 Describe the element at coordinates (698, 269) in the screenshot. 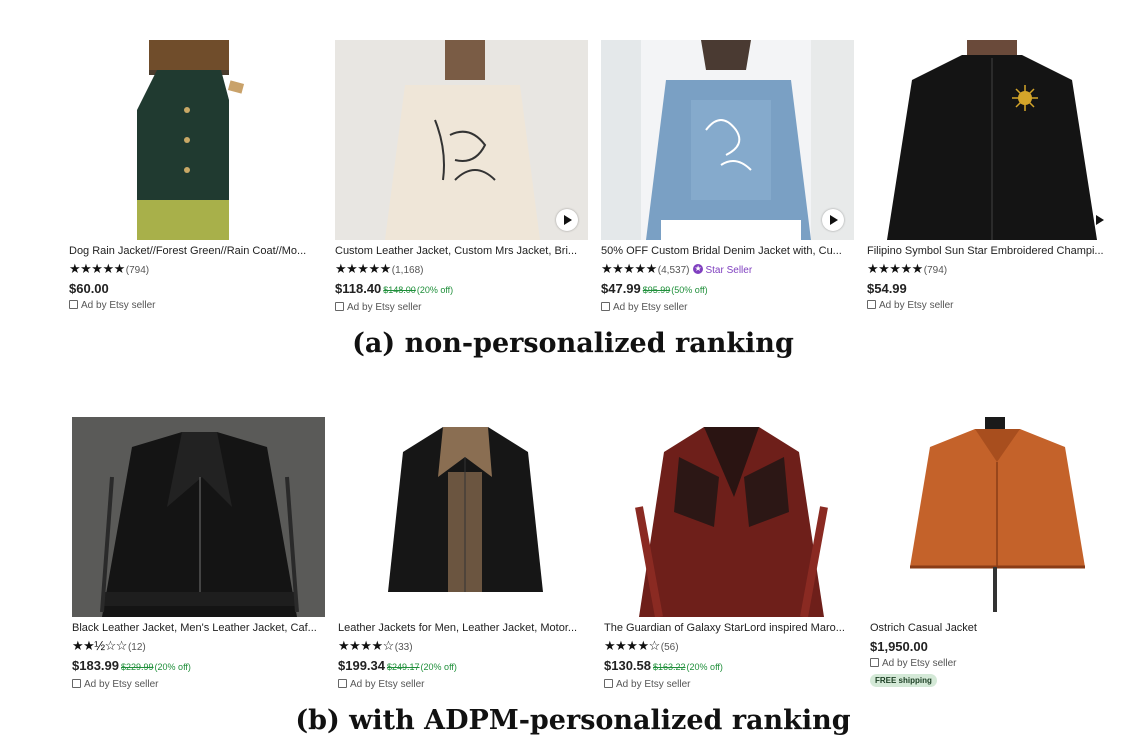

I see `star-seller-badge-icon` at that location.